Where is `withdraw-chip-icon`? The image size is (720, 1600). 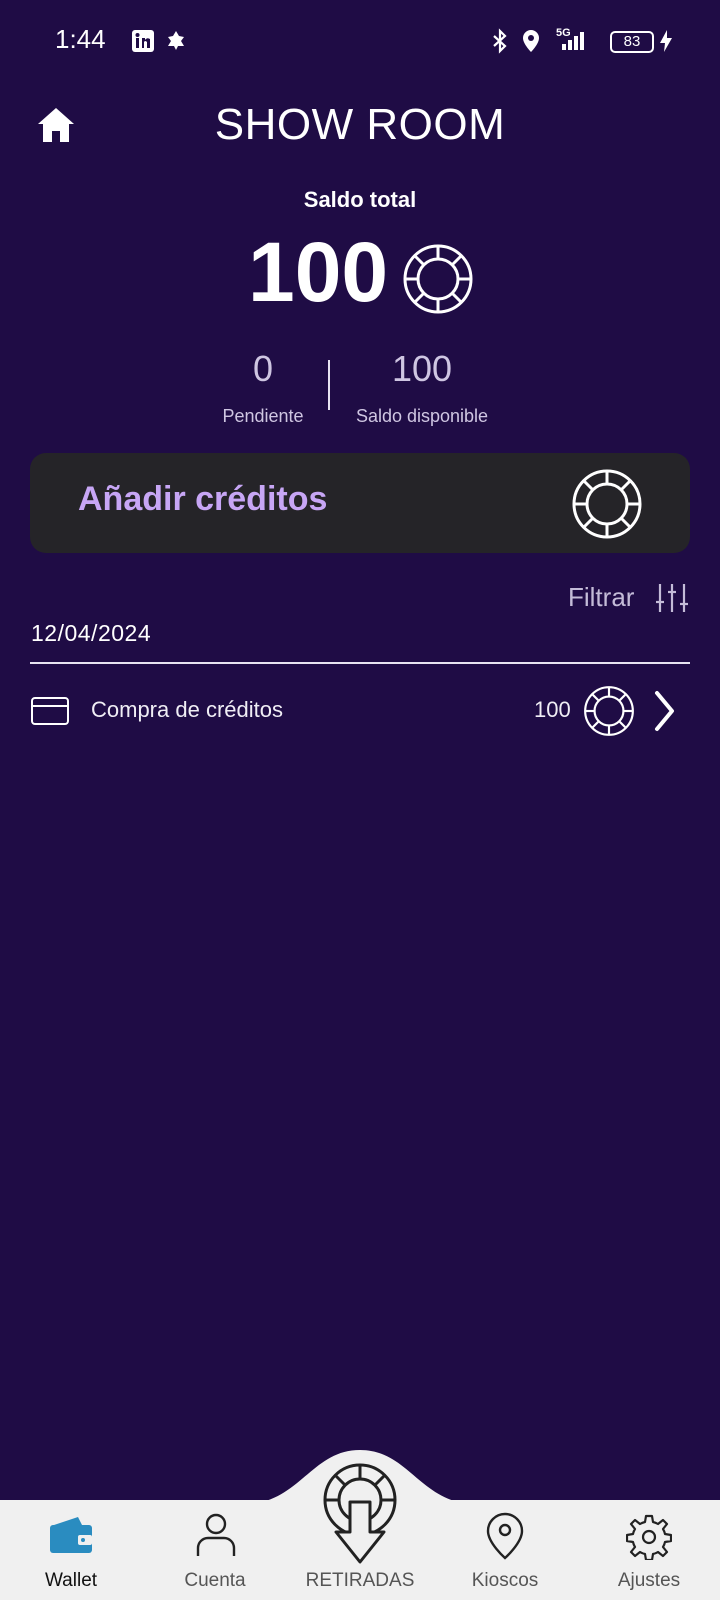
withdraw-chip-icon is located at coordinates (360, 1513).